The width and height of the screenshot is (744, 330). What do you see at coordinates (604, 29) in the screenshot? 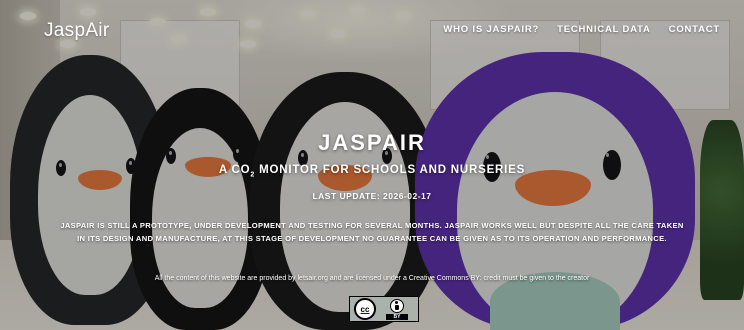
I see `nav-technical-data: TECHNICAL DATA` at bounding box center [604, 29].